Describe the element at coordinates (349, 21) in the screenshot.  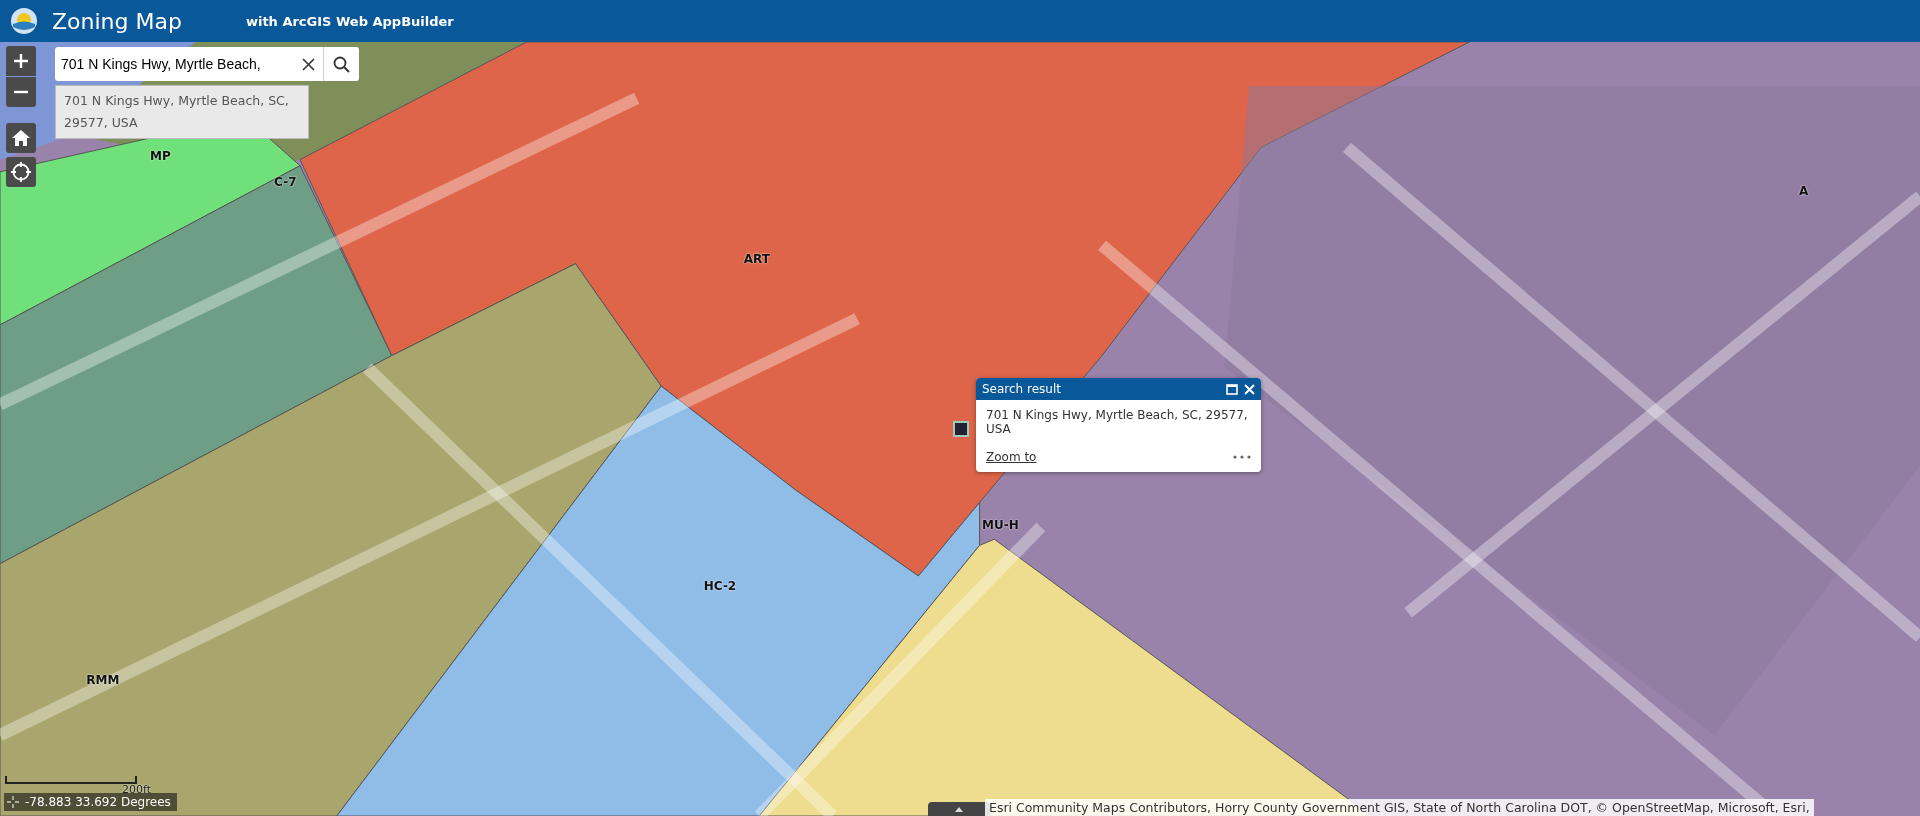
I see `app-subtitle: with ArcGIS Web AppBuilder` at that location.